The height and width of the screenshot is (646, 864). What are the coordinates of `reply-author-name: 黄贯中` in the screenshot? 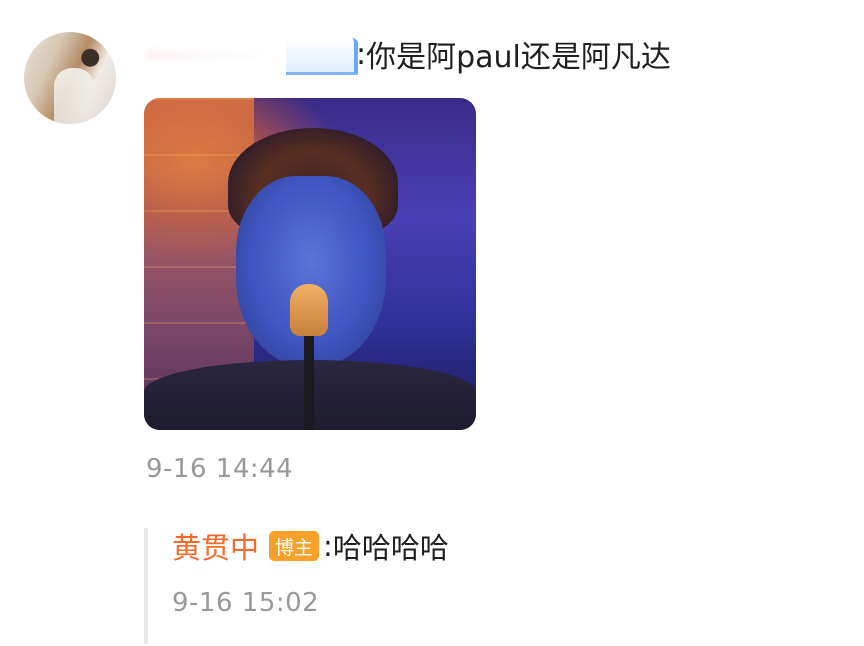 It's located at (215, 546).